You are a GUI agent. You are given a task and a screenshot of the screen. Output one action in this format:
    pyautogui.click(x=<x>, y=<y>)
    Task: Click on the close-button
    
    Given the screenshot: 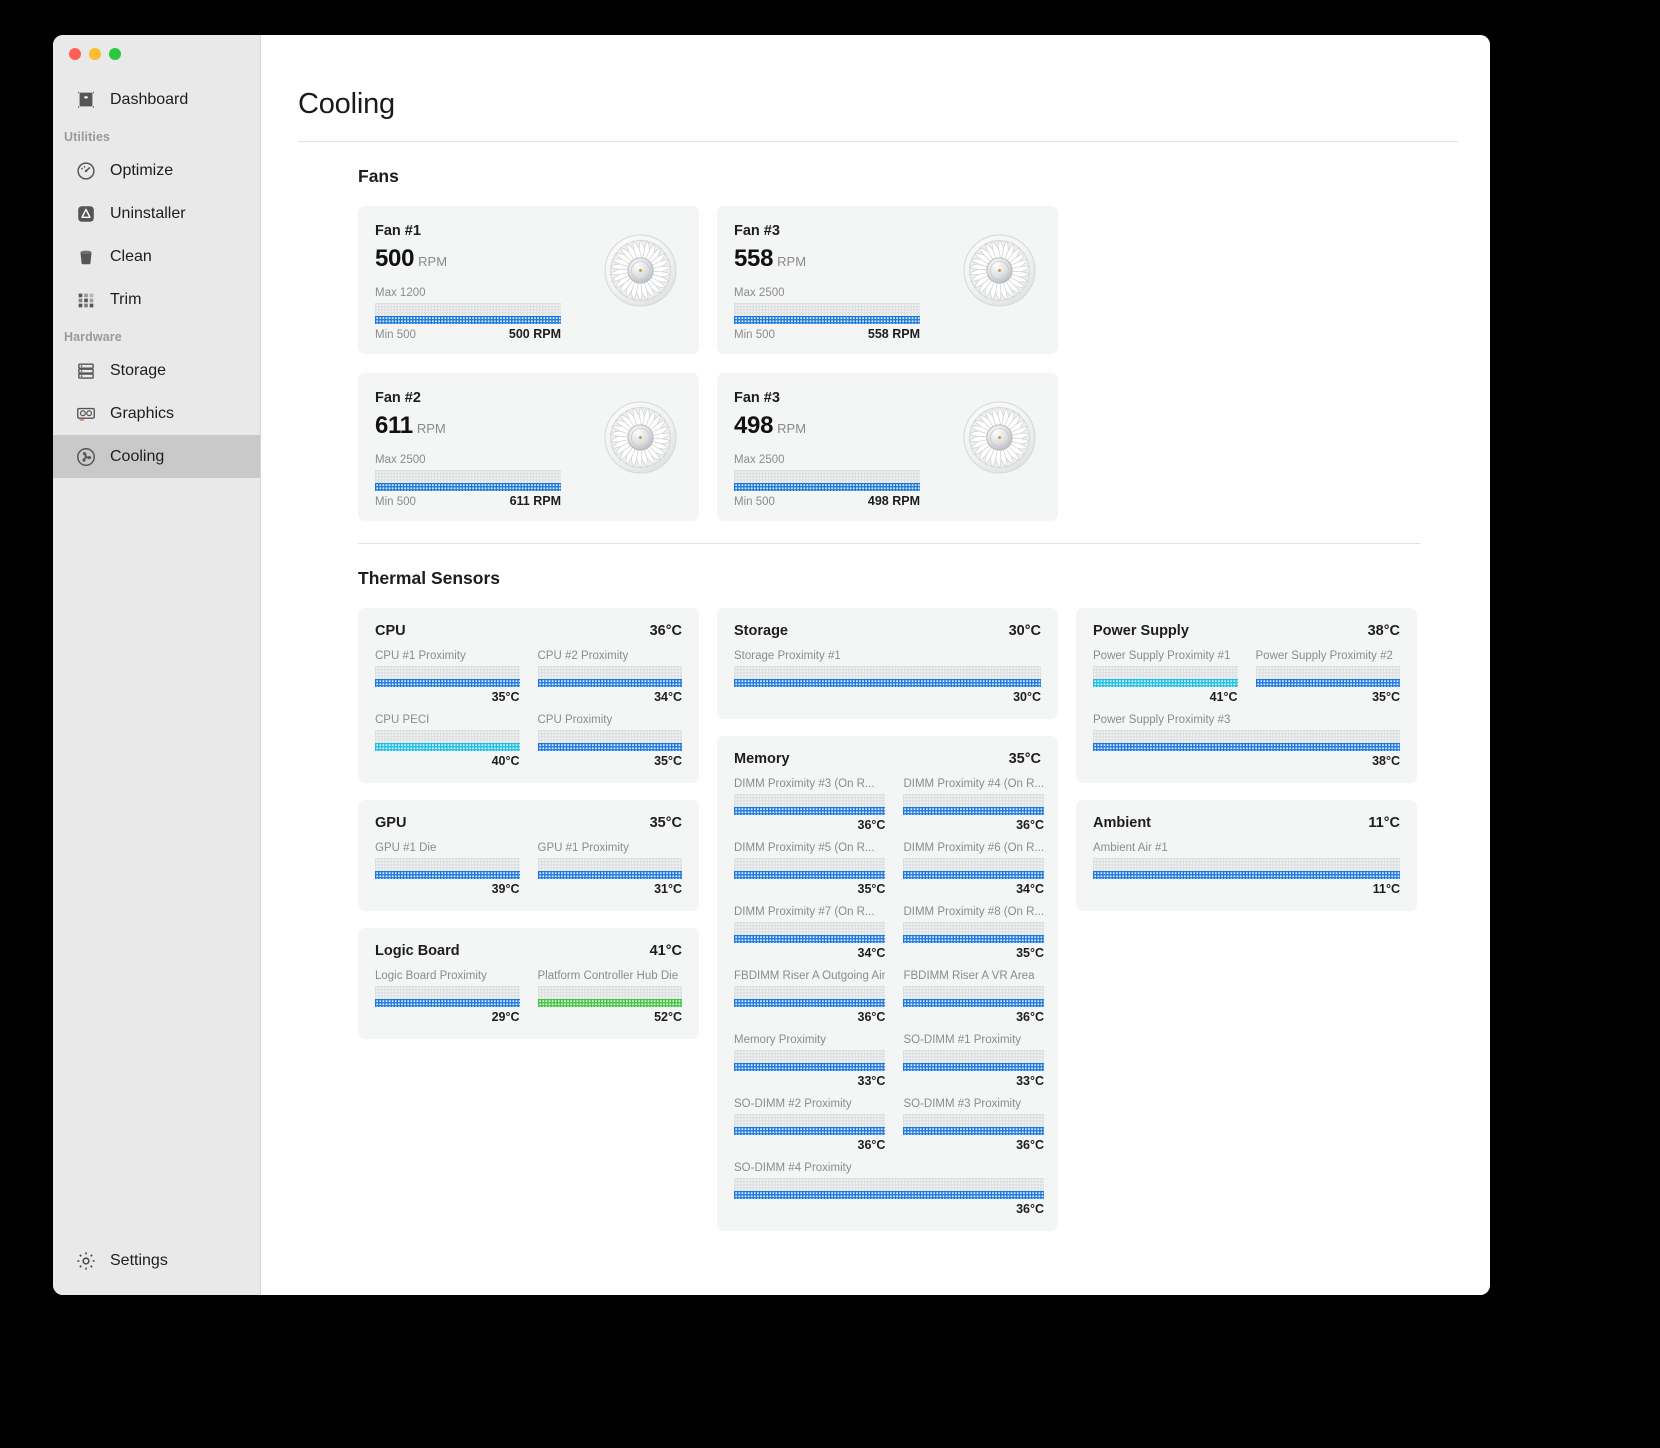 What is the action you would take?
    pyautogui.click(x=75, y=54)
    